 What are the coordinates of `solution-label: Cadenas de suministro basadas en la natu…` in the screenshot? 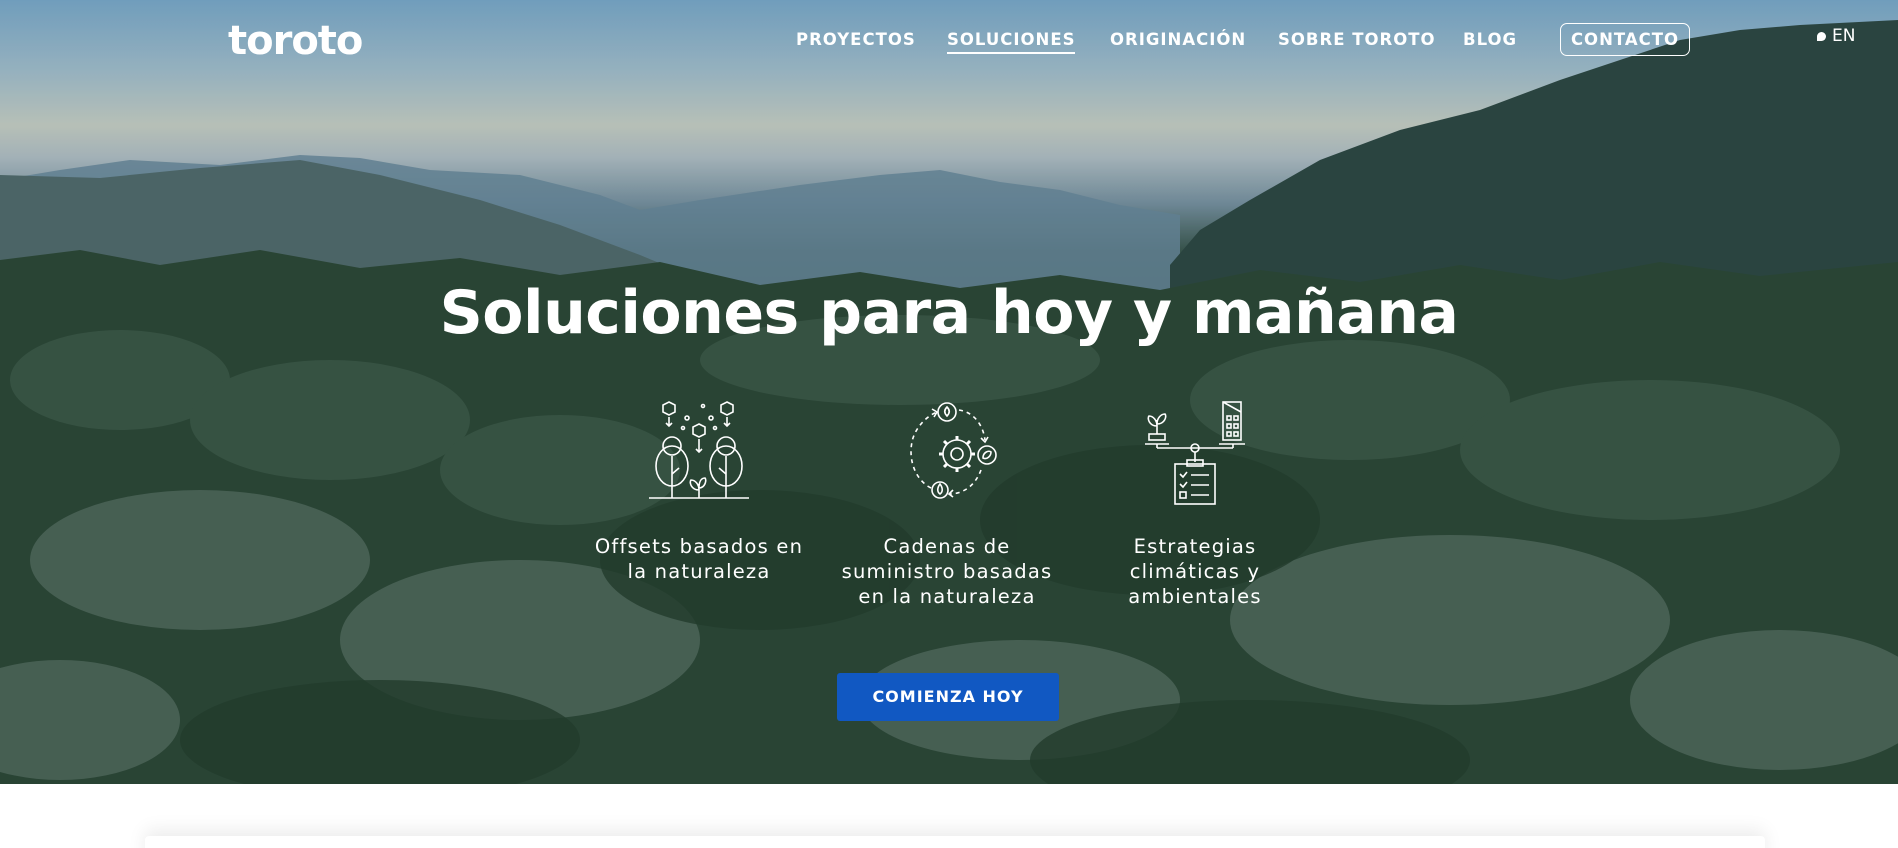 It's located at (947, 571).